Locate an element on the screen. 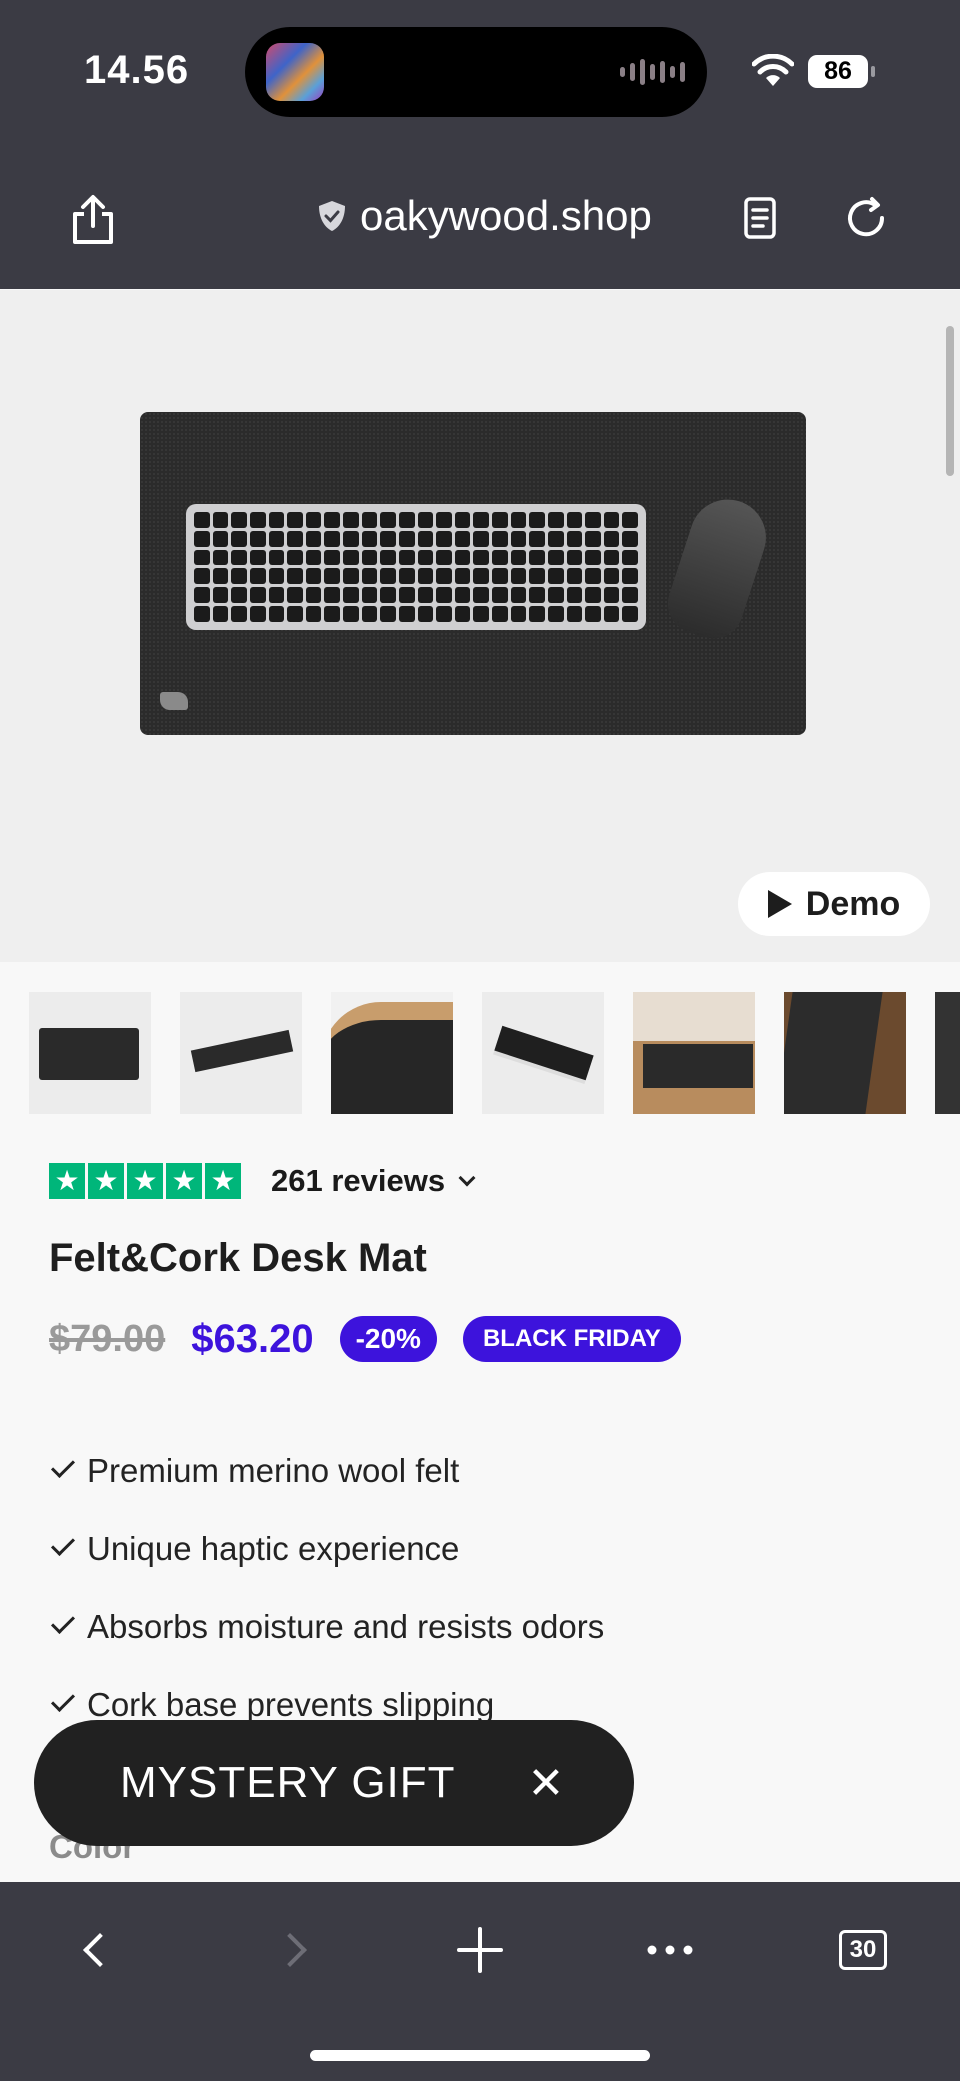  plus-icon is located at coordinates (480, 1950).